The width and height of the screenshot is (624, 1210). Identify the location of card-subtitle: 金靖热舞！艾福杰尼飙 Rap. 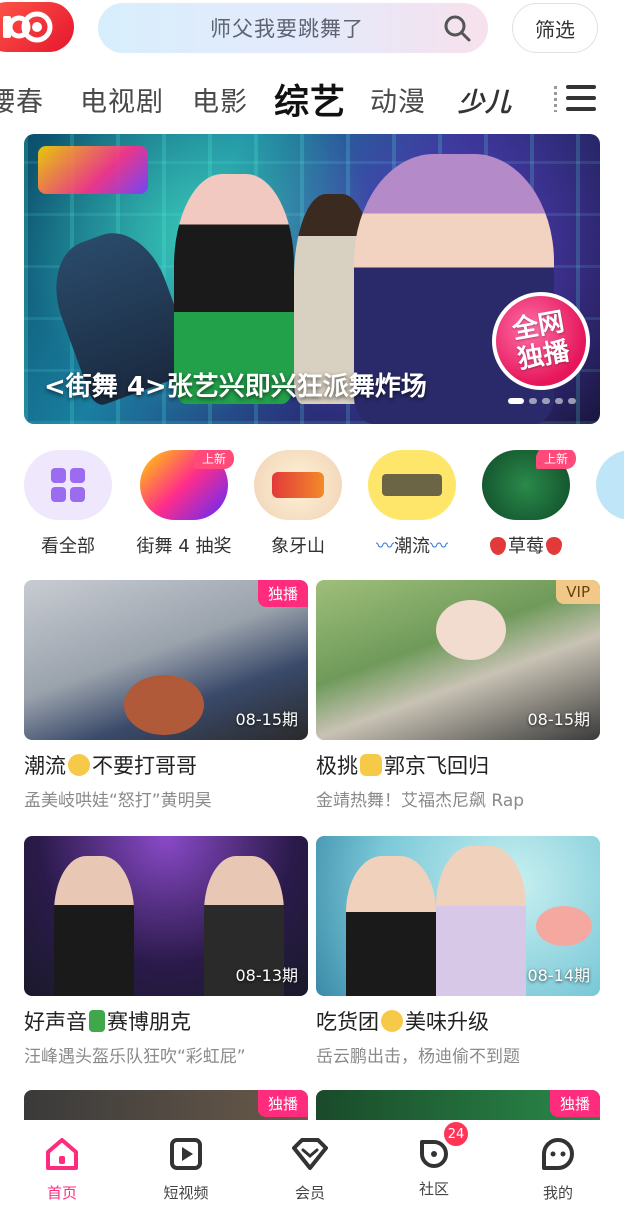
(420, 801).